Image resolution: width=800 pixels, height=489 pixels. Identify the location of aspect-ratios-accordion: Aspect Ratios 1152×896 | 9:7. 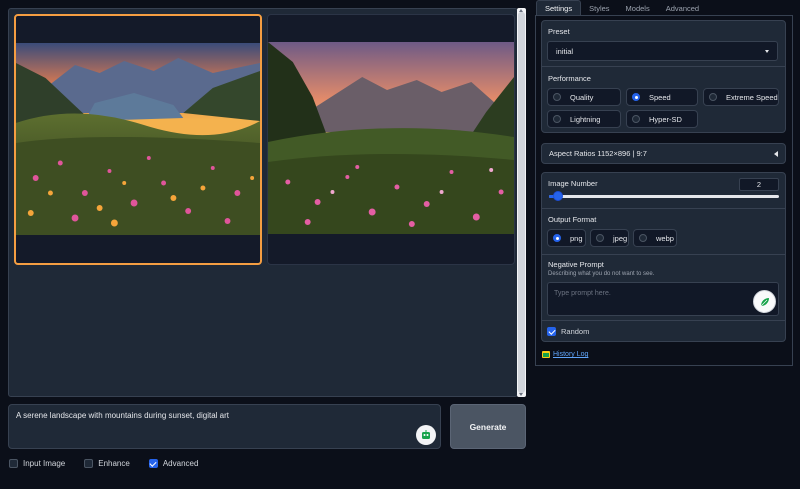
(663, 153).